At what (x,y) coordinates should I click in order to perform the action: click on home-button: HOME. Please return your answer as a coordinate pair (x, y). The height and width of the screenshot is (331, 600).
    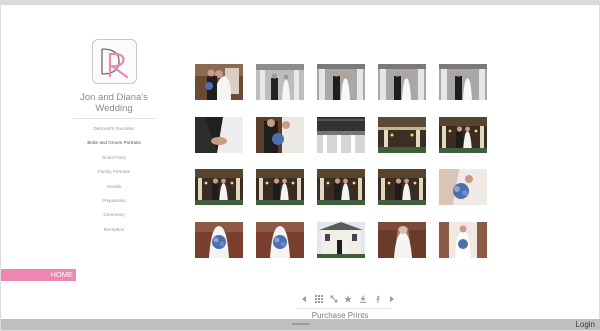
    Looking at the image, I should click on (38, 275).